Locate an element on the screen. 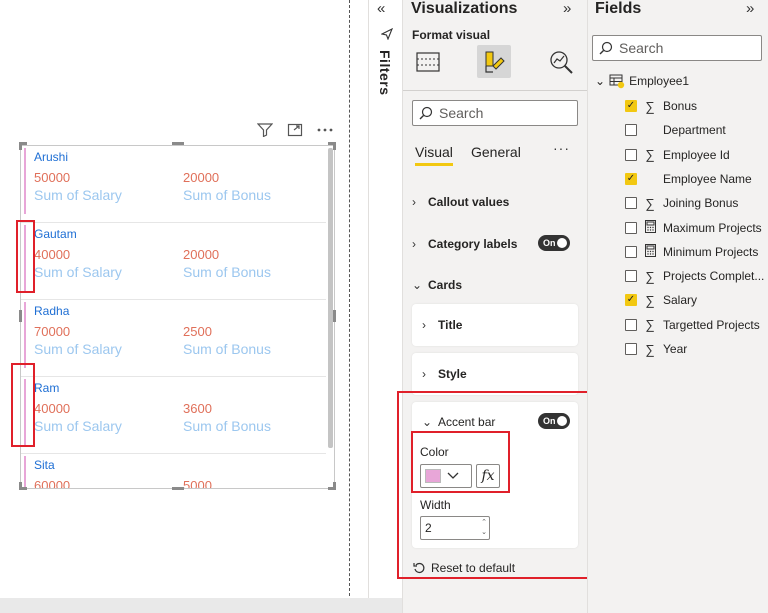  fields-search-input: Search is located at coordinates (677, 48).